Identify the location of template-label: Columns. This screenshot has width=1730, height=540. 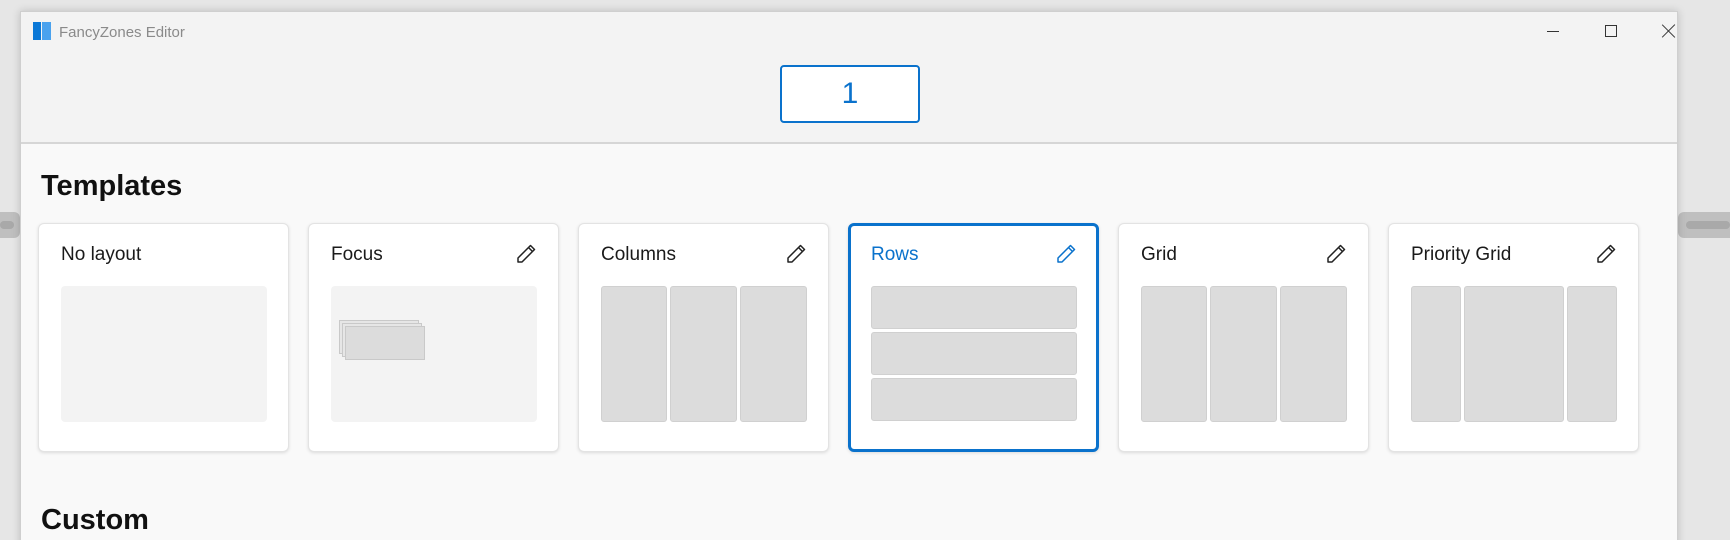
(638, 254).